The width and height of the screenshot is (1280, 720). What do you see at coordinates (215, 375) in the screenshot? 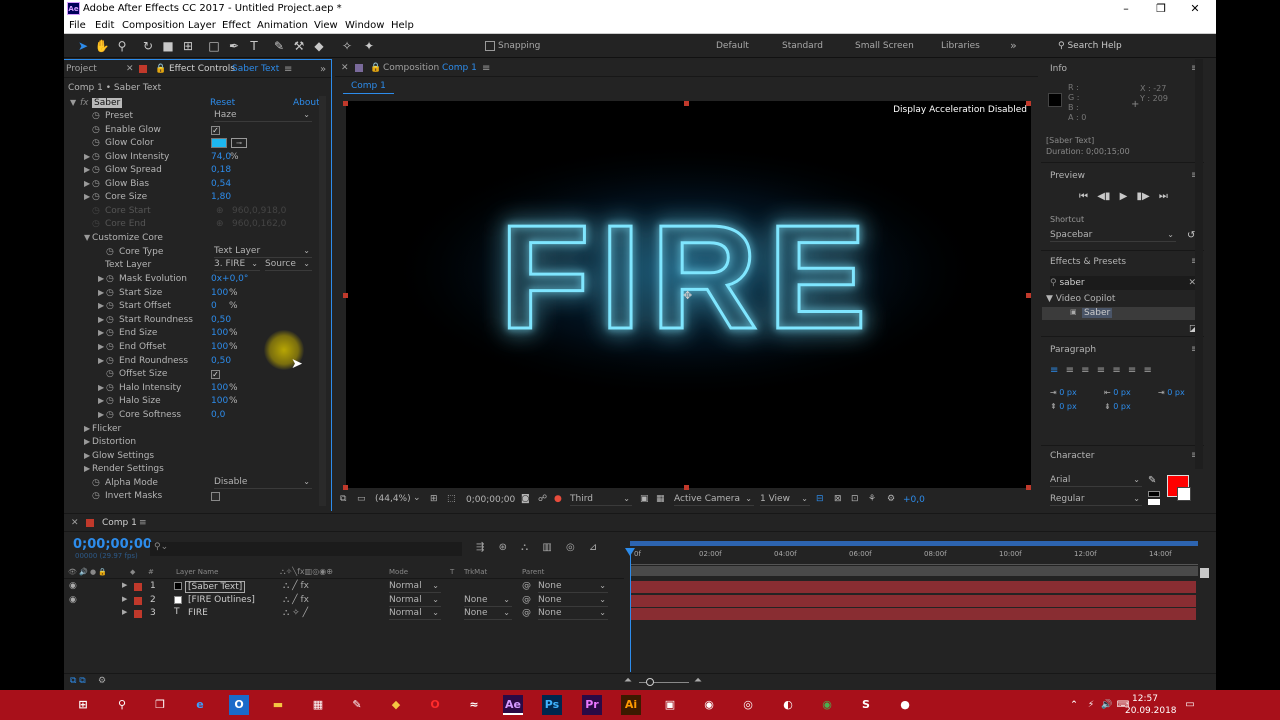
I see `core-property-checkbox: ✓` at bounding box center [215, 375].